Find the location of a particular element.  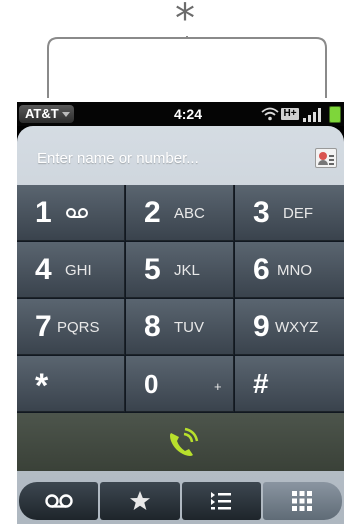

key-6: 6 MNO is located at coordinates (289, 270).